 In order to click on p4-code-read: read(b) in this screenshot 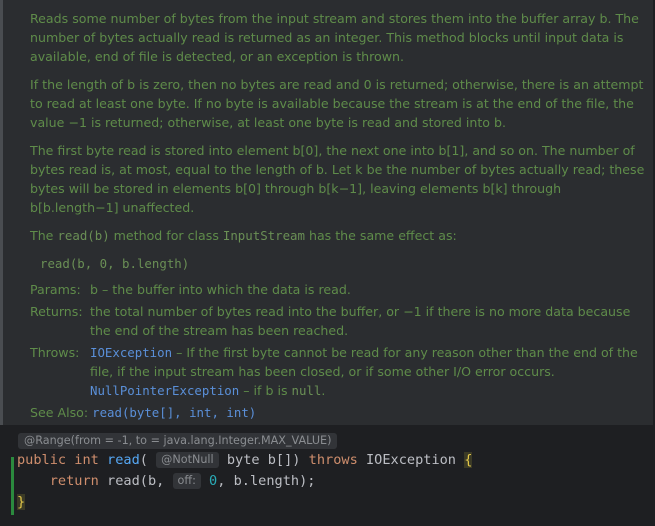, I will do `click(83, 235)`.